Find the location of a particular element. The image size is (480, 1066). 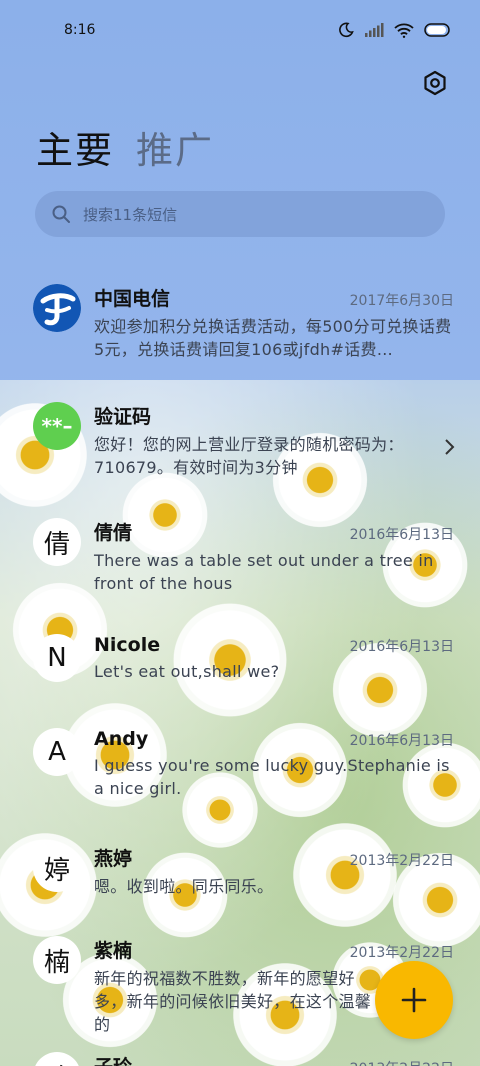

avatar: 楠 is located at coordinates (57, 960).